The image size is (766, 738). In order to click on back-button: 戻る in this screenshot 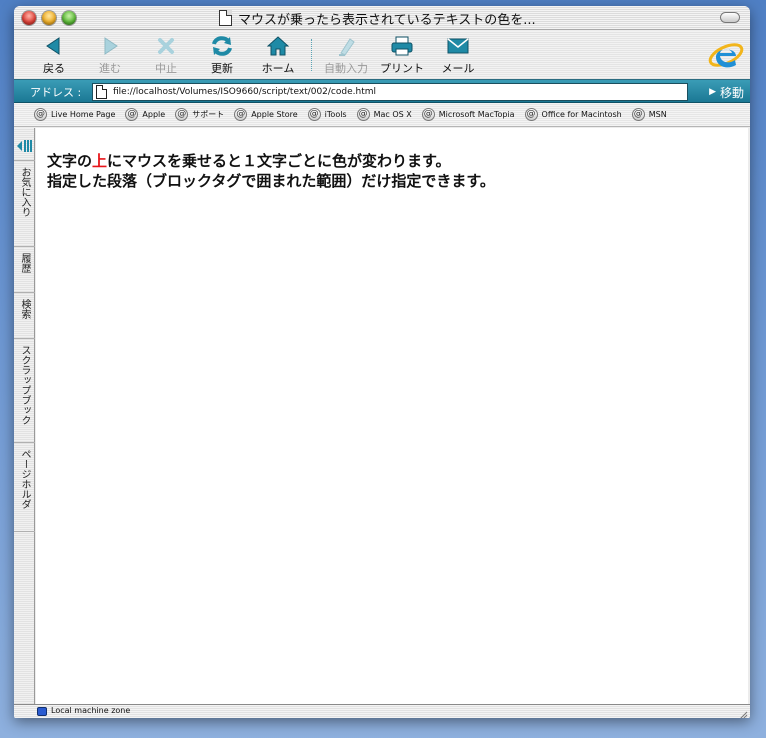, I will do `click(54, 56)`.